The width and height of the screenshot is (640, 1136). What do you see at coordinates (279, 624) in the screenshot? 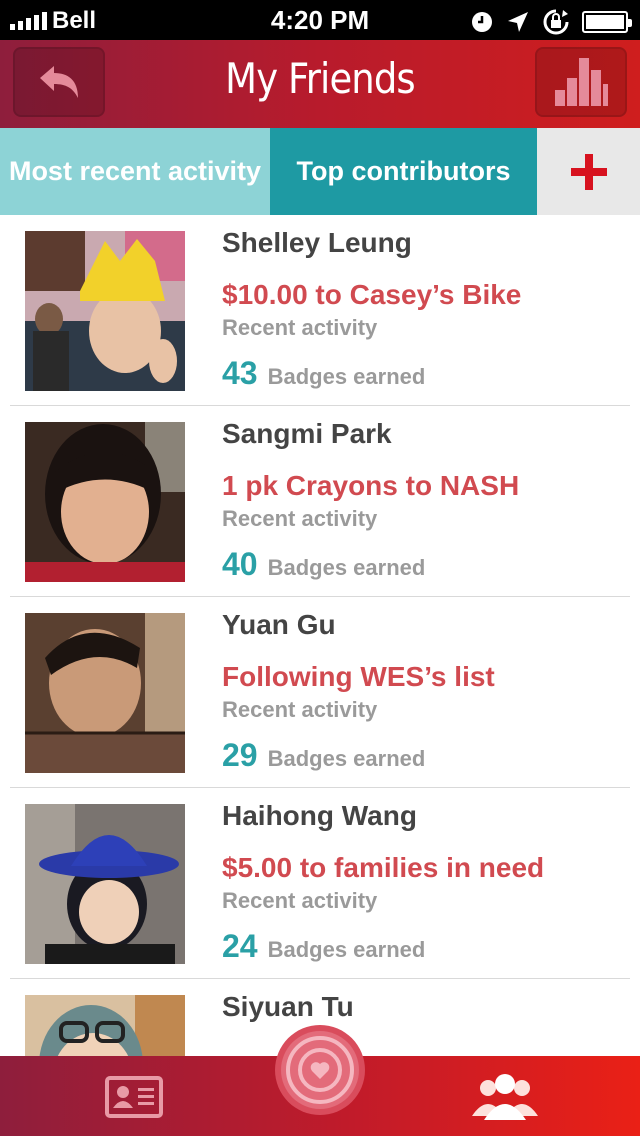
I see `friend-name: Yuan Gu` at bounding box center [279, 624].